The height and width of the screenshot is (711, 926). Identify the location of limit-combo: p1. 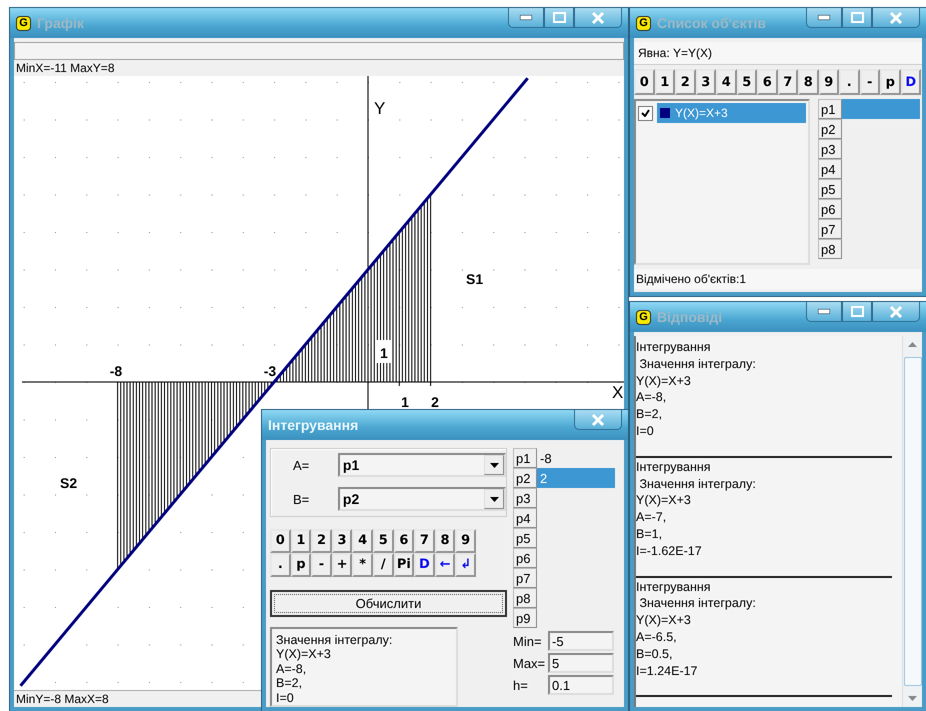
(422, 465).